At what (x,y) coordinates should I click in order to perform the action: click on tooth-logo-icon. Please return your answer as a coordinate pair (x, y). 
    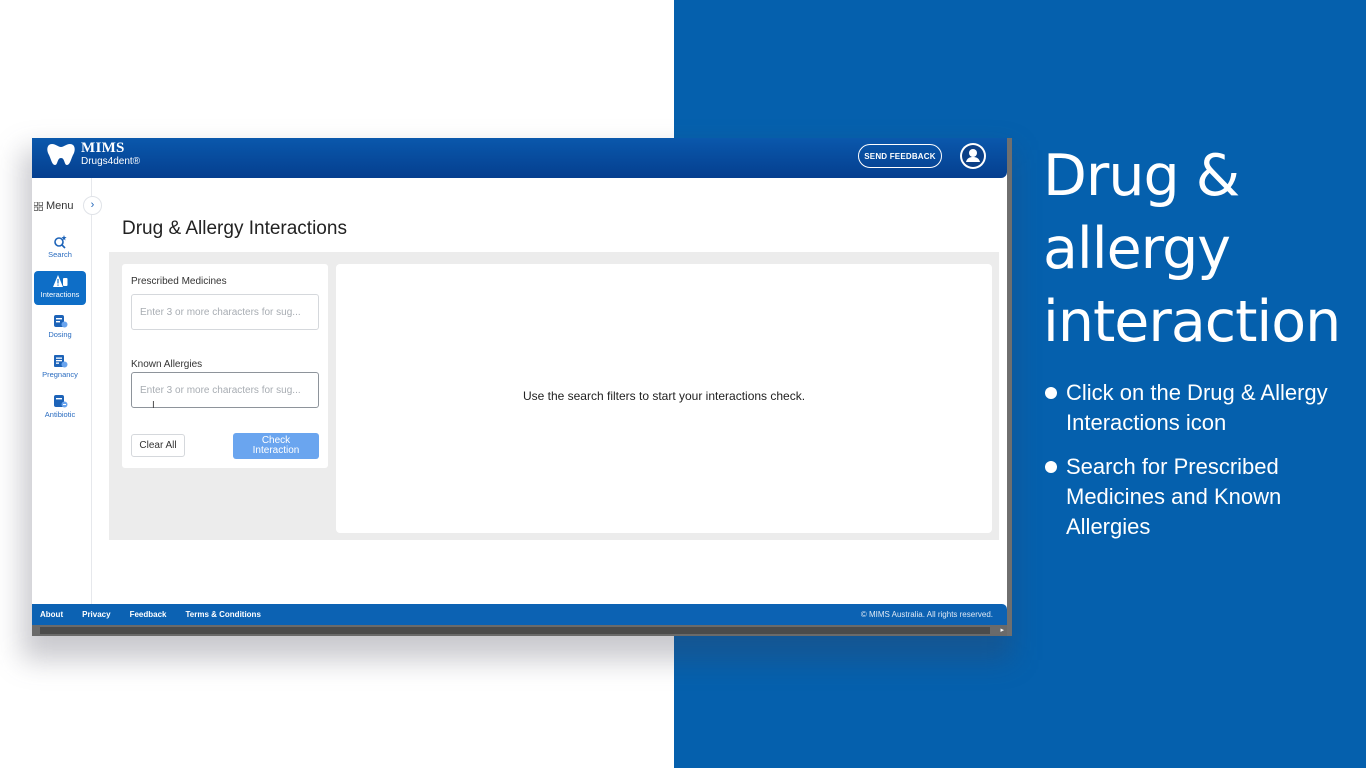
    Looking at the image, I should click on (61, 154).